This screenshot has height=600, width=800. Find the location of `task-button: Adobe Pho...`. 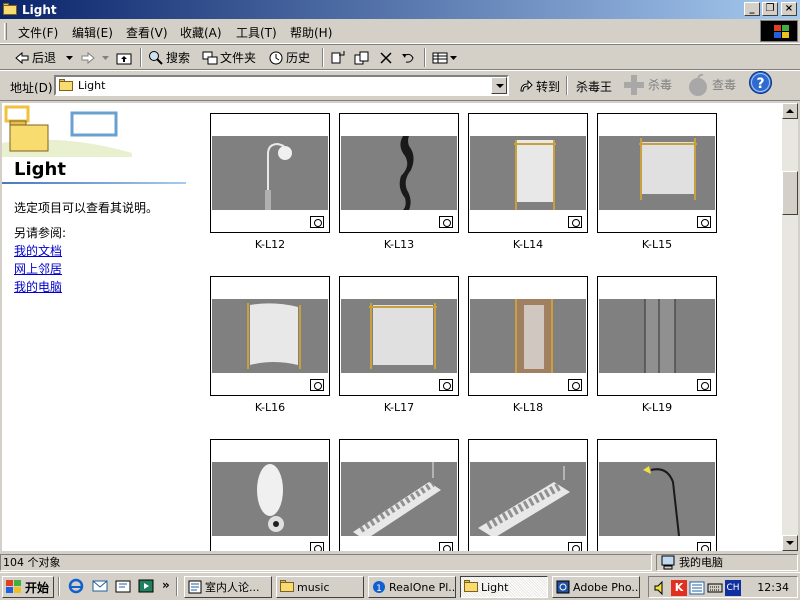

task-button: Adobe Pho... is located at coordinates (596, 587).